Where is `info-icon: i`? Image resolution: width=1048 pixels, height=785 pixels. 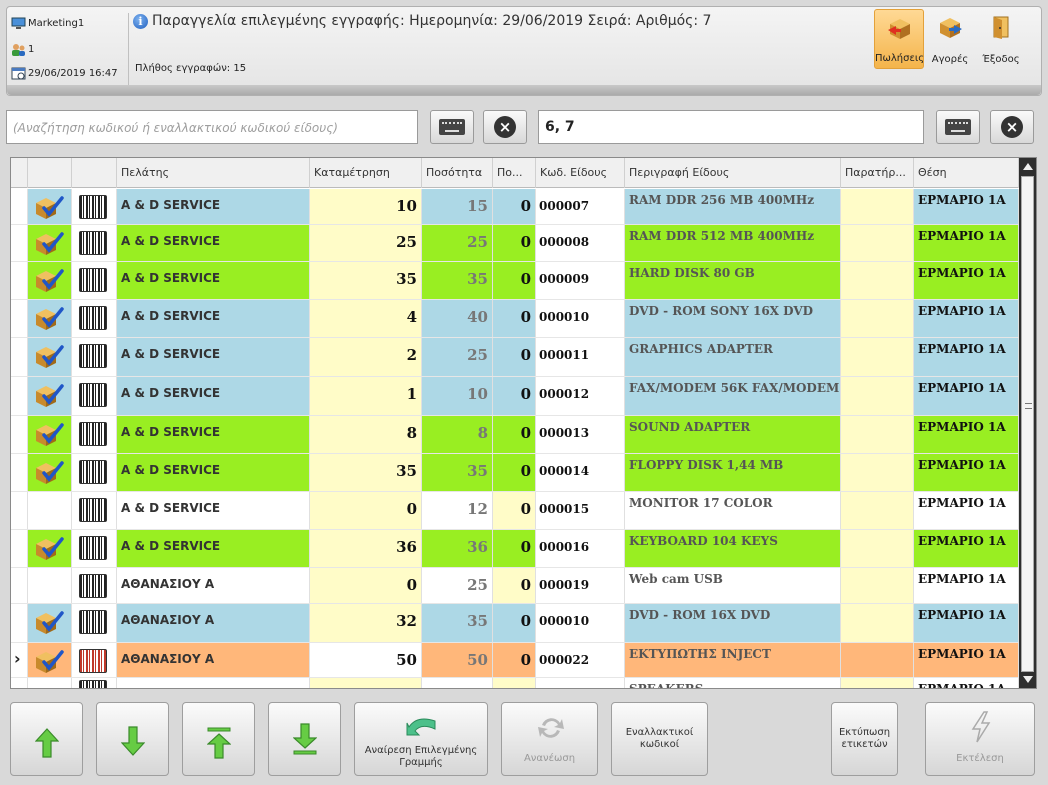
info-icon: i is located at coordinates (140, 21).